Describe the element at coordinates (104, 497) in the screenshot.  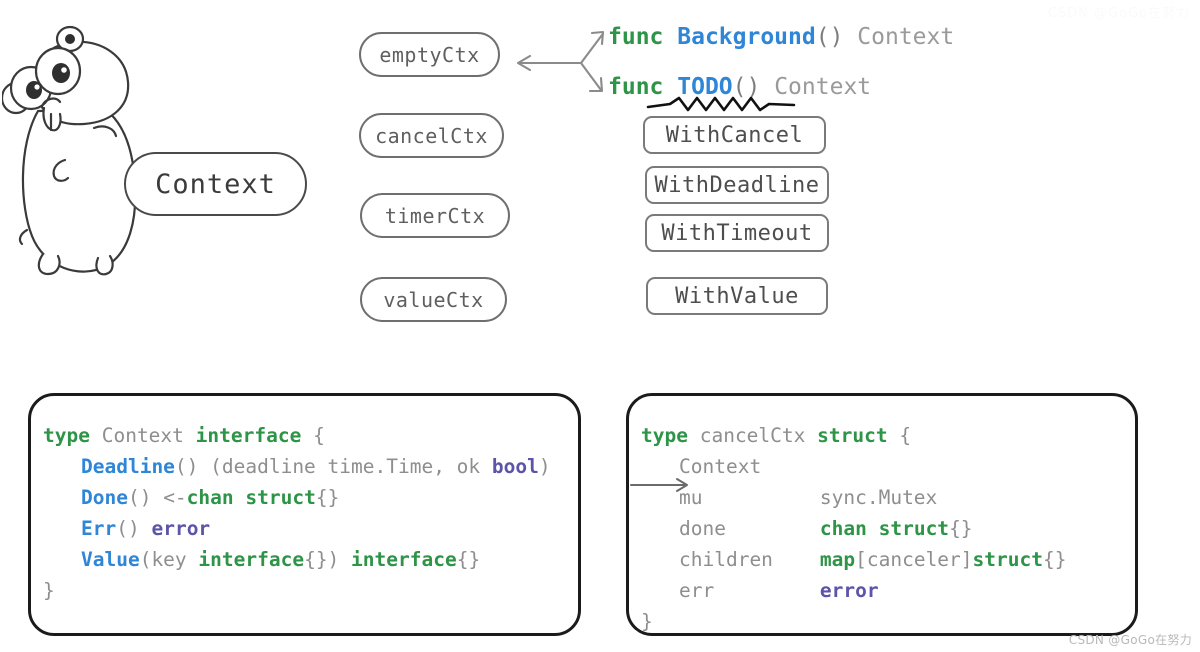
I see `method-done: Done` at that location.